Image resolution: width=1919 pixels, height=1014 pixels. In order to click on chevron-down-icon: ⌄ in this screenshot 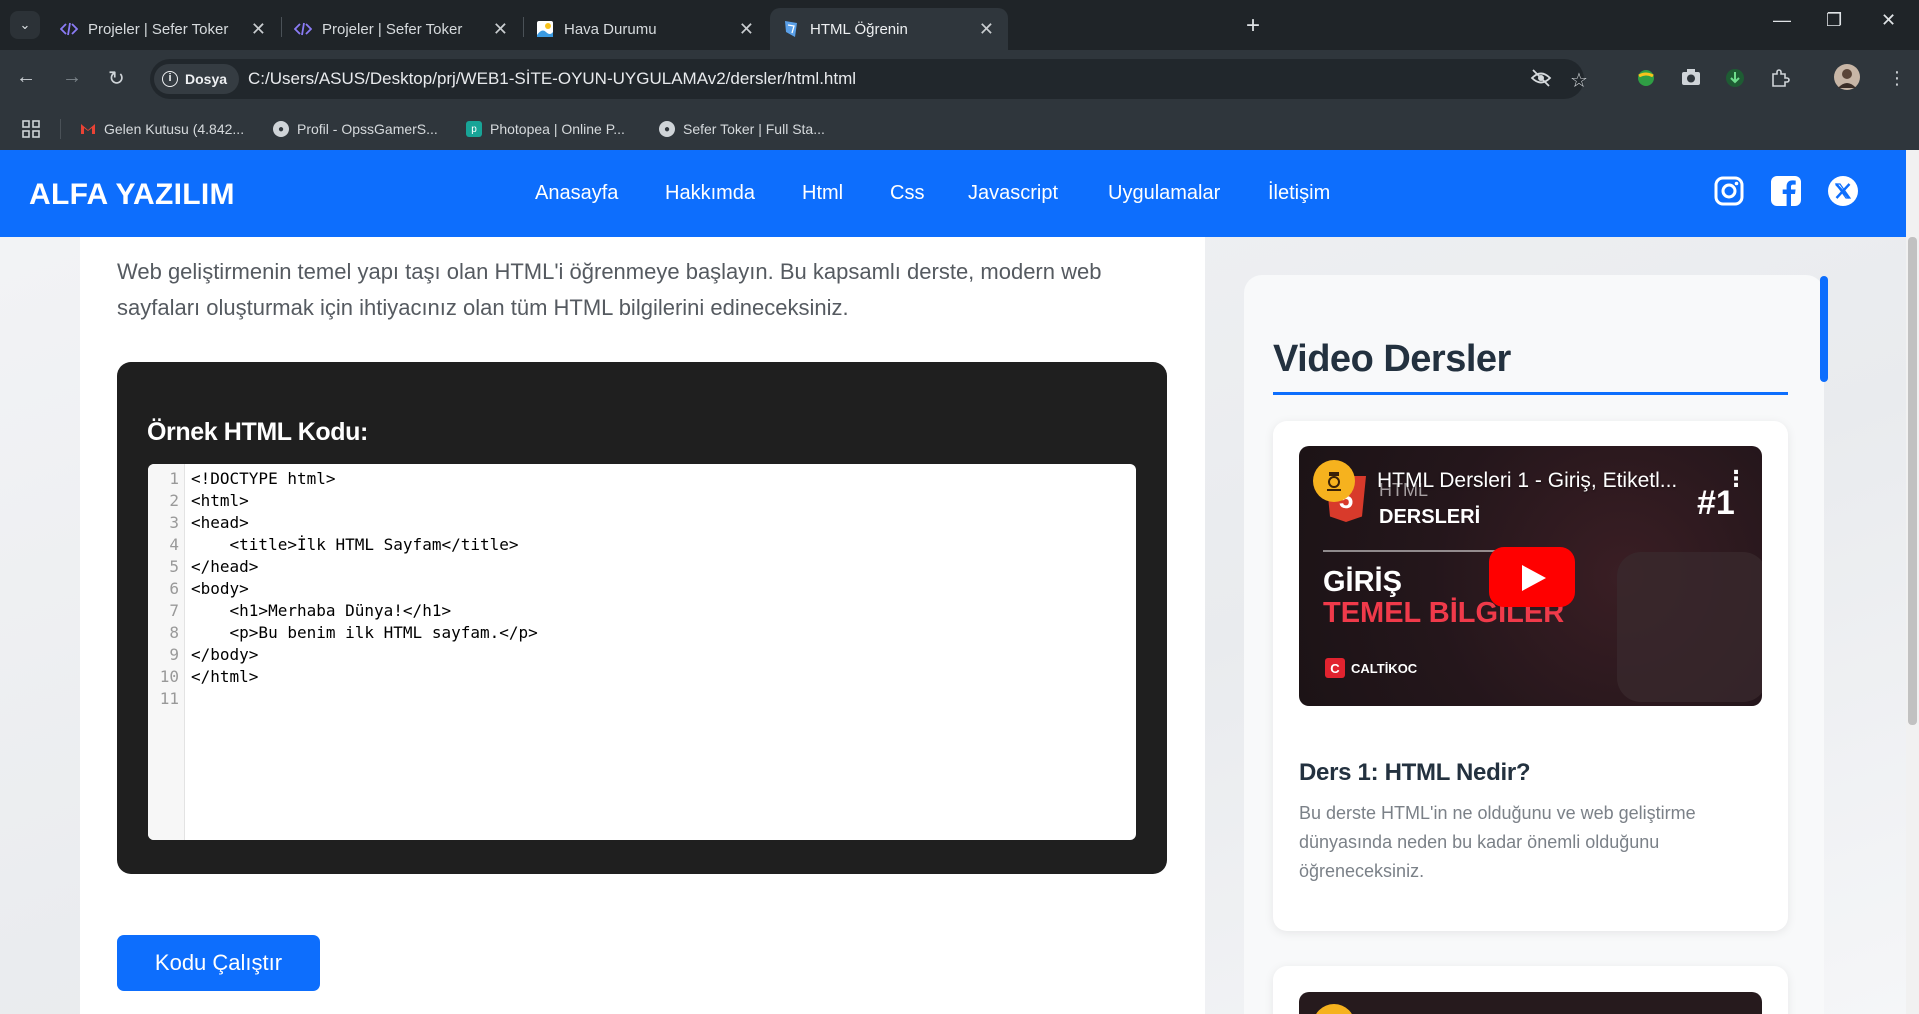, I will do `click(25, 24)`.